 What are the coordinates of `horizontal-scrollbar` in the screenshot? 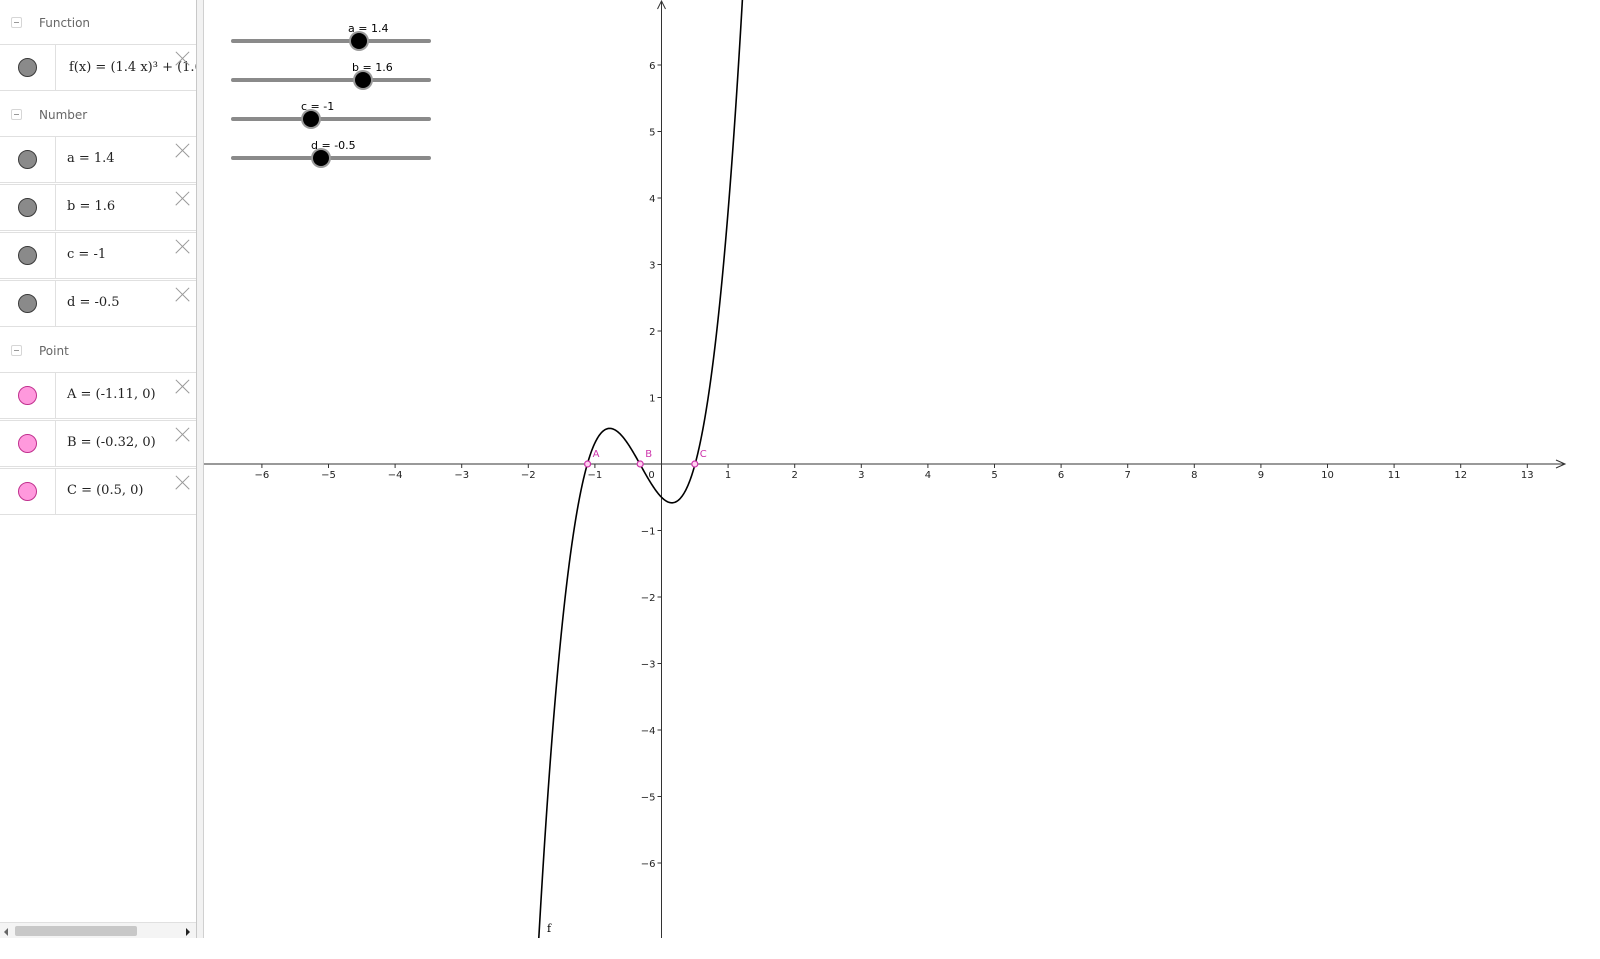 It's located at (98, 930).